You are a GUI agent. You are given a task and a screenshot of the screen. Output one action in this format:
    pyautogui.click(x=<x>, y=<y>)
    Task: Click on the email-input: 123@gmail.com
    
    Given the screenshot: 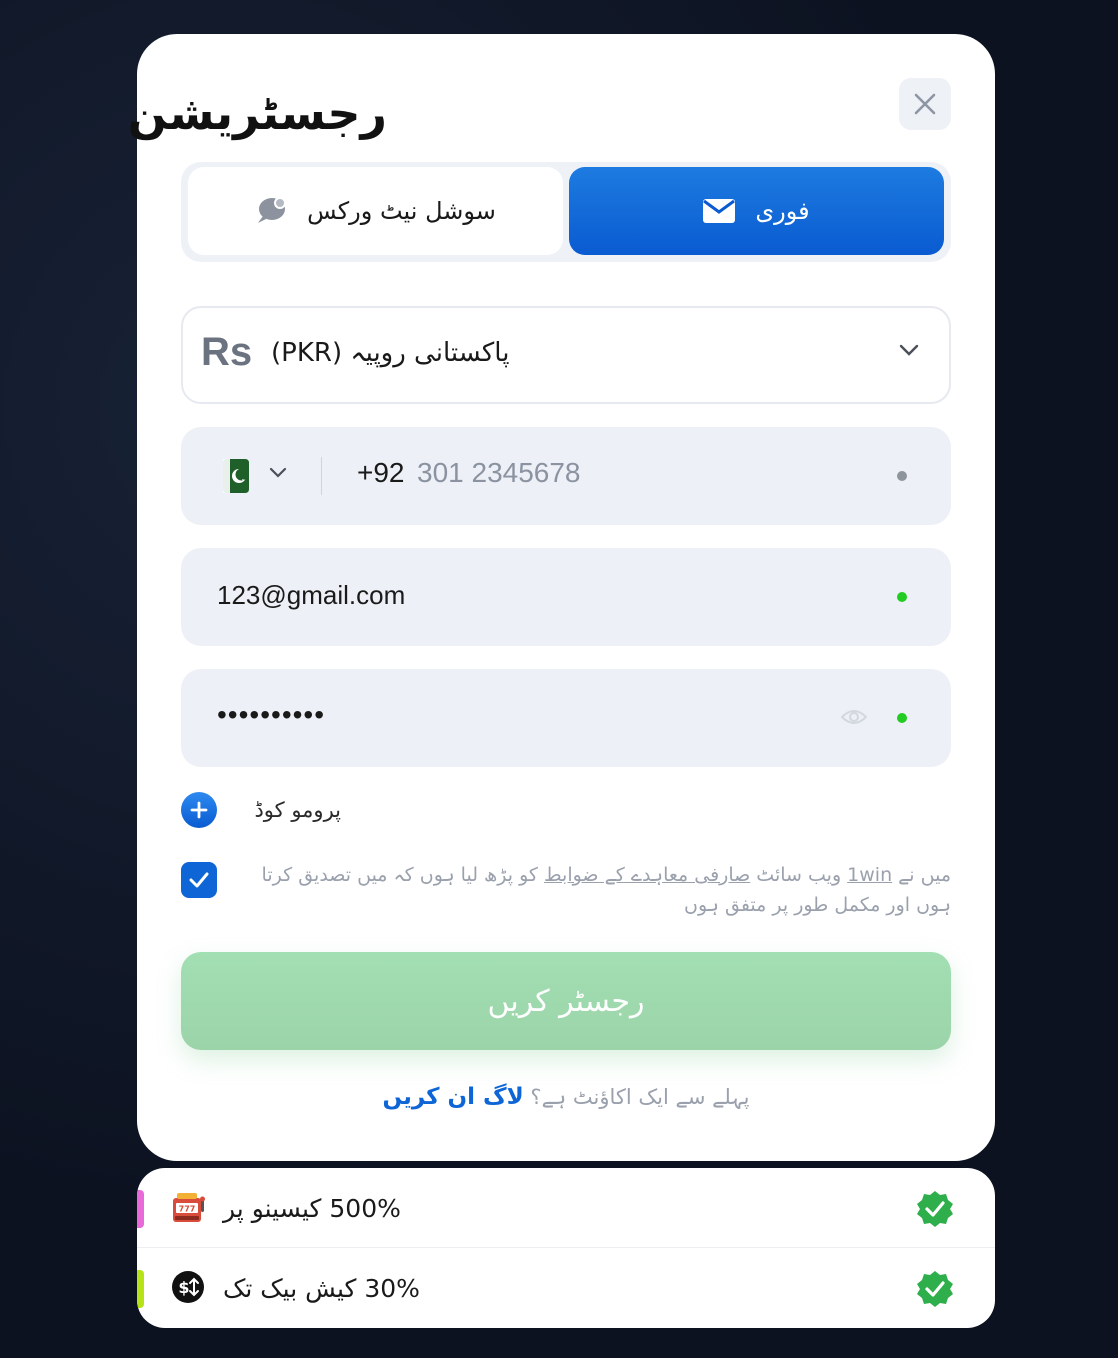 What is the action you would take?
    pyautogui.click(x=311, y=595)
    